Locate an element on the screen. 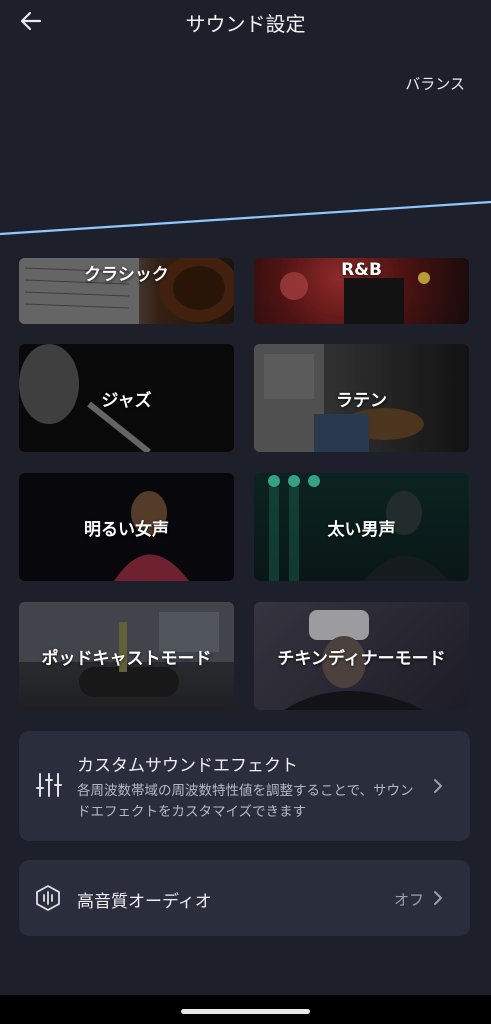 The image size is (491, 1024). preset-card-jazz: ジャズ is located at coordinates (126, 398).